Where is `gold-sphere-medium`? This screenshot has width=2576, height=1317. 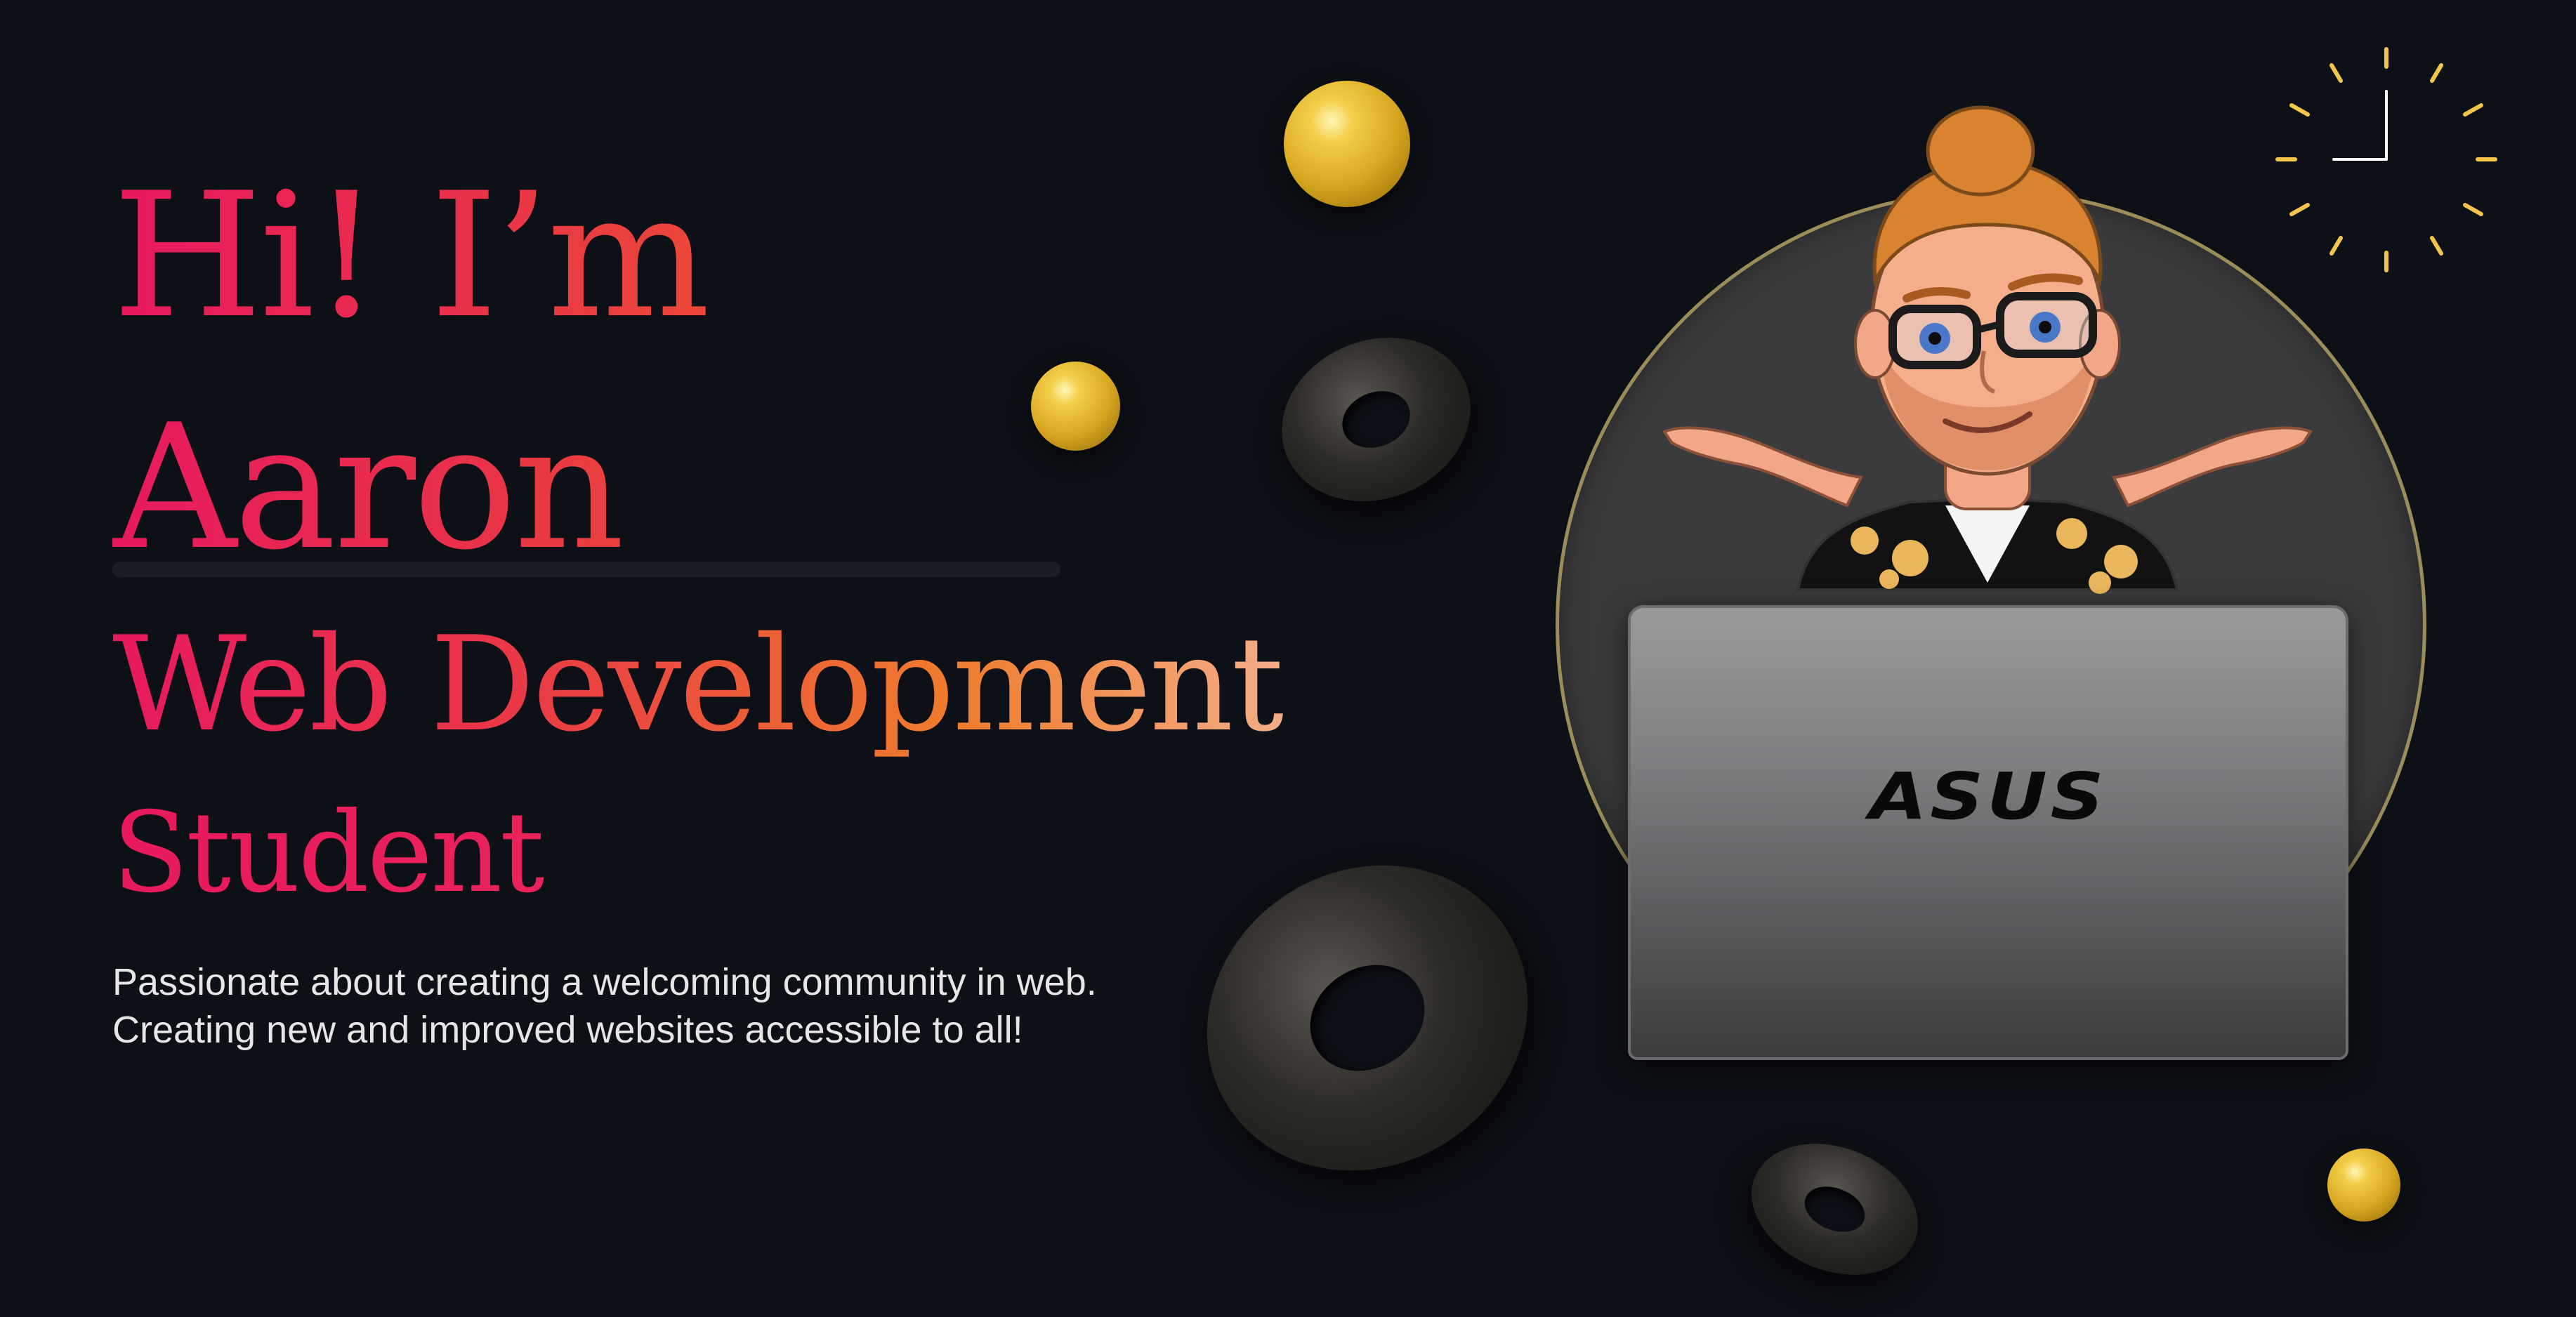
gold-sphere-medium is located at coordinates (1075, 406).